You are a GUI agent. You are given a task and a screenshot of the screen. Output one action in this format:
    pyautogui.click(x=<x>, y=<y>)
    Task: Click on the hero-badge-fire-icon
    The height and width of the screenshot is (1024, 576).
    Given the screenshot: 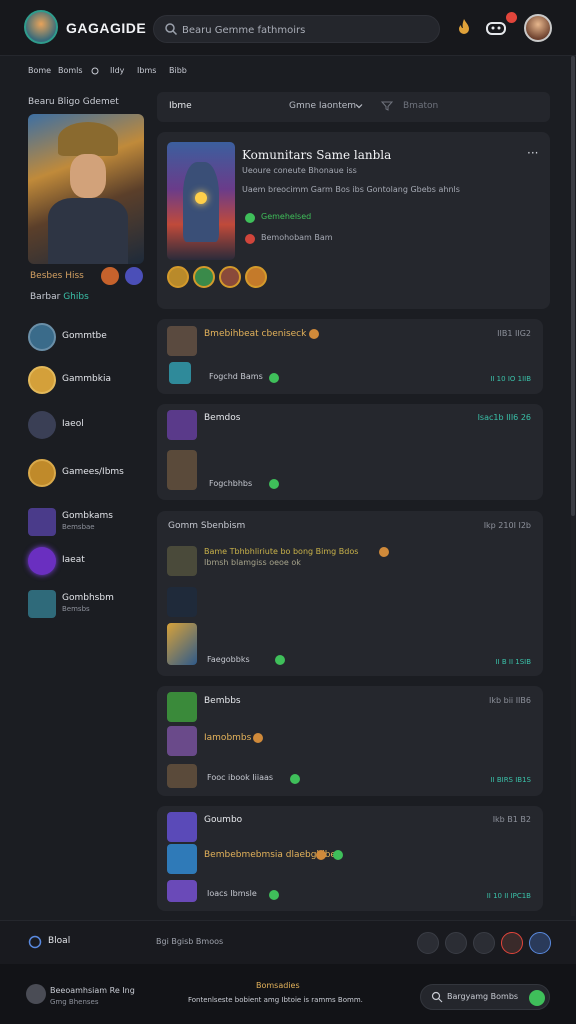 What is the action you would take?
    pyautogui.click(x=110, y=276)
    